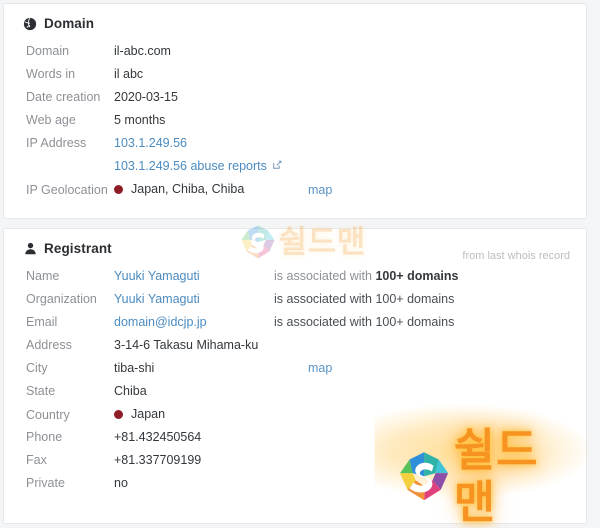  What do you see at coordinates (194, 414) in the screenshot?
I see `value-country: Japan` at bounding box center [194, 414].